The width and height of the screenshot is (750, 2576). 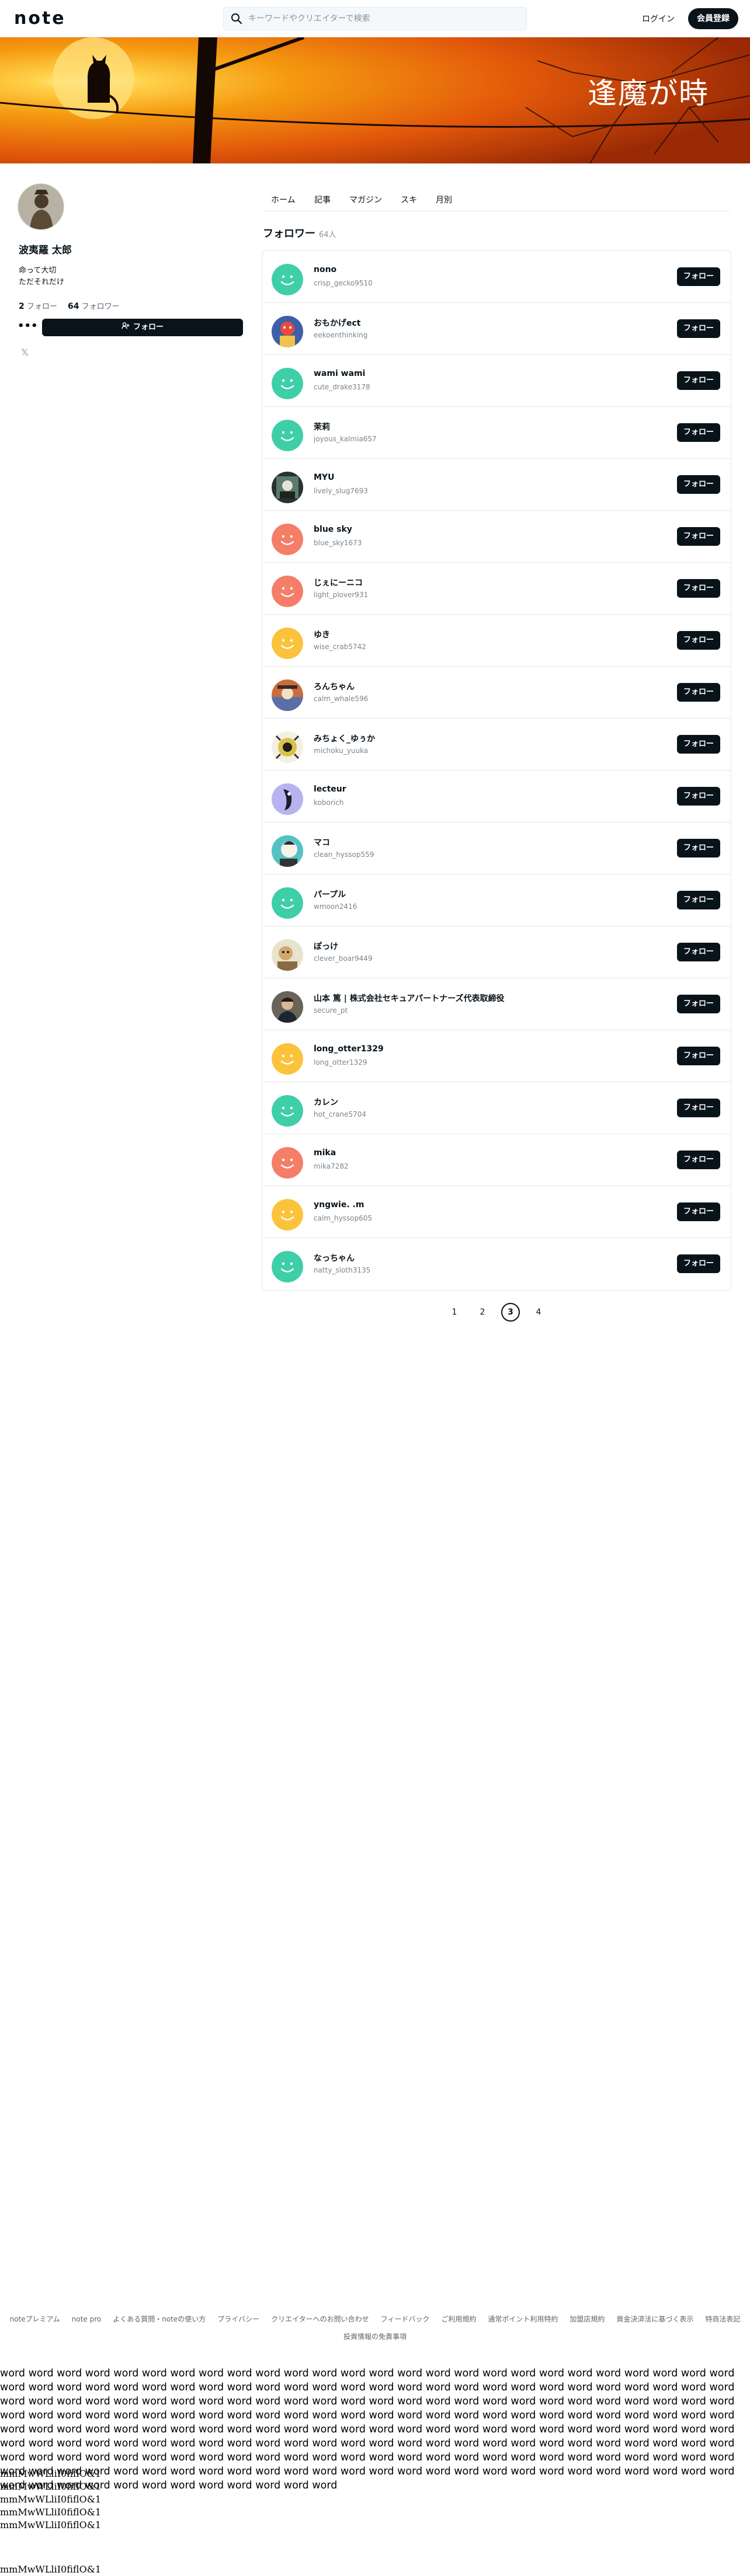 I want to click on page-link: 3, so click(x=510, y=1313).